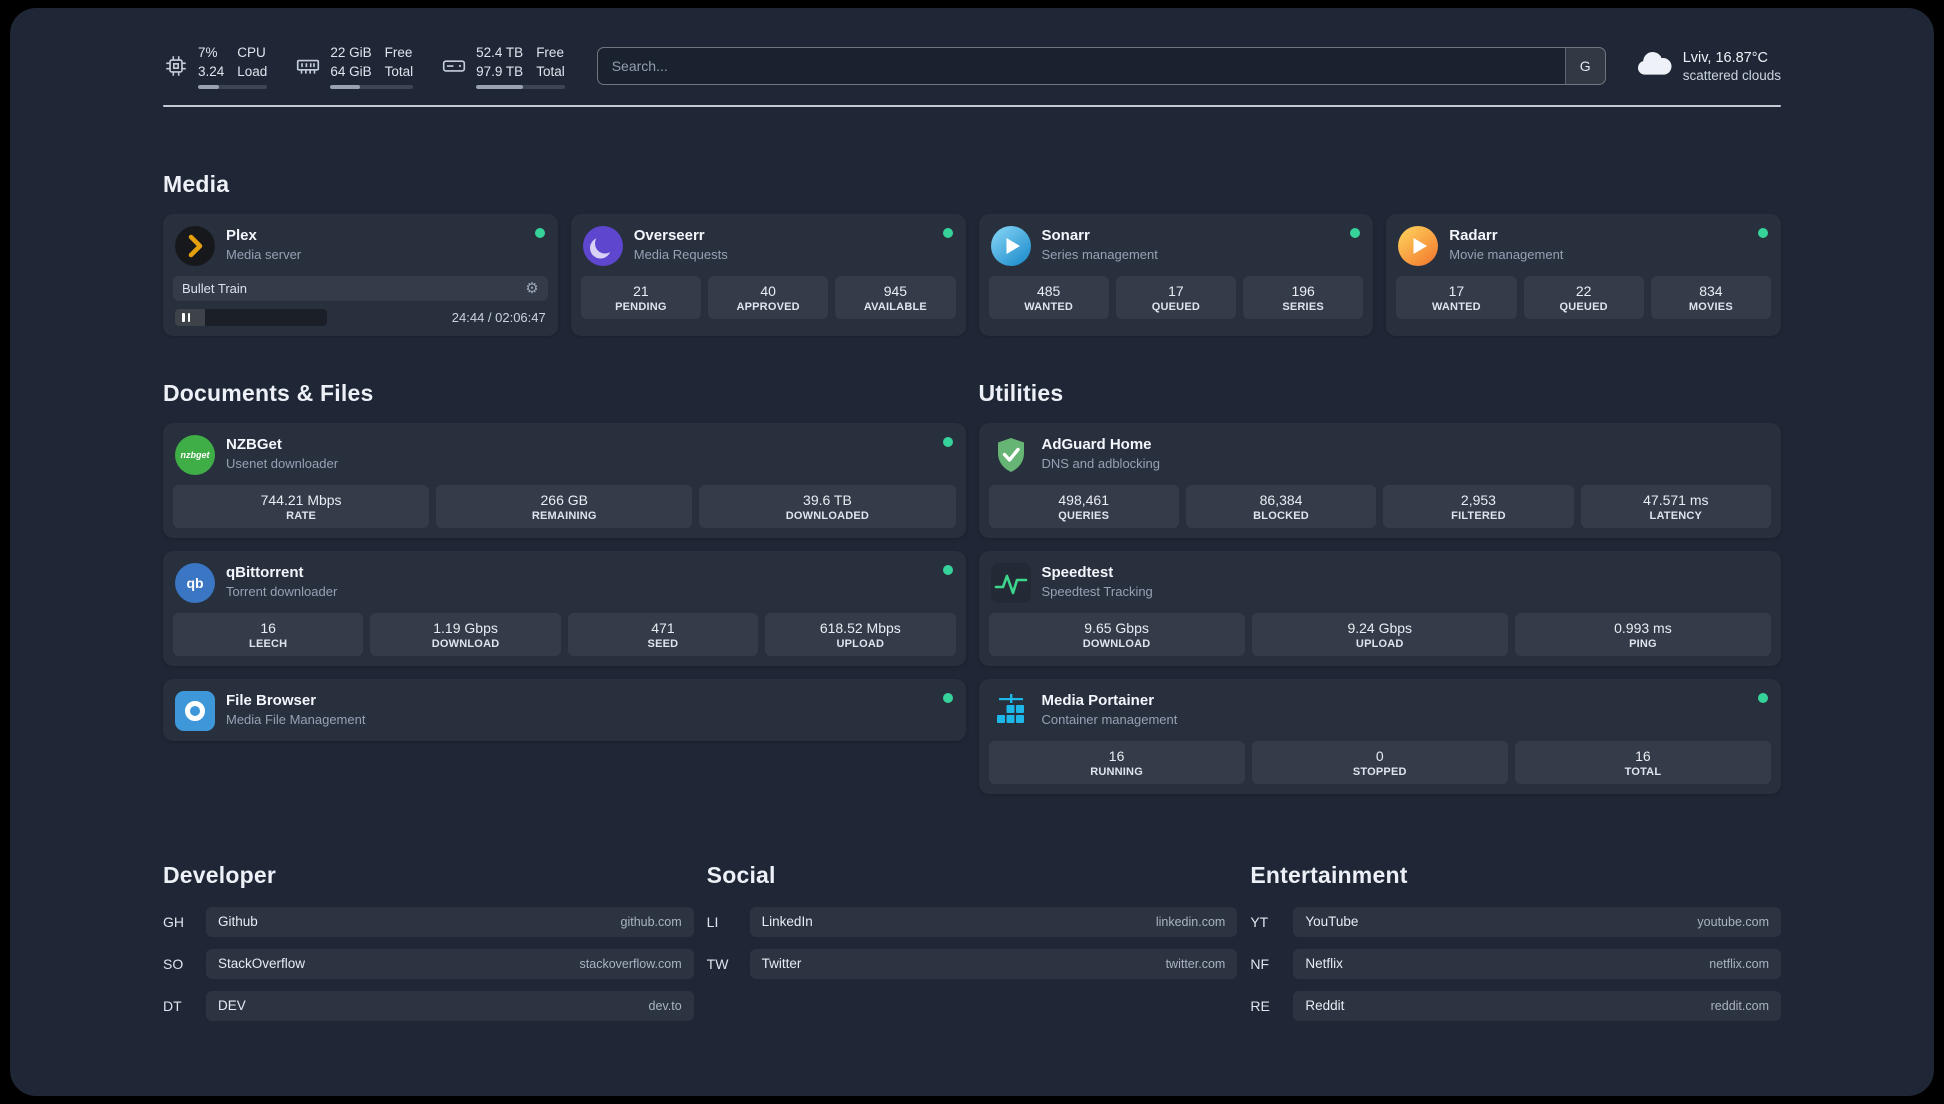 This screenshot has width=1944, height=1104. I want to click on weather-widget: Lviv, 16.87°C scattered clouds, so click(1707, 66).